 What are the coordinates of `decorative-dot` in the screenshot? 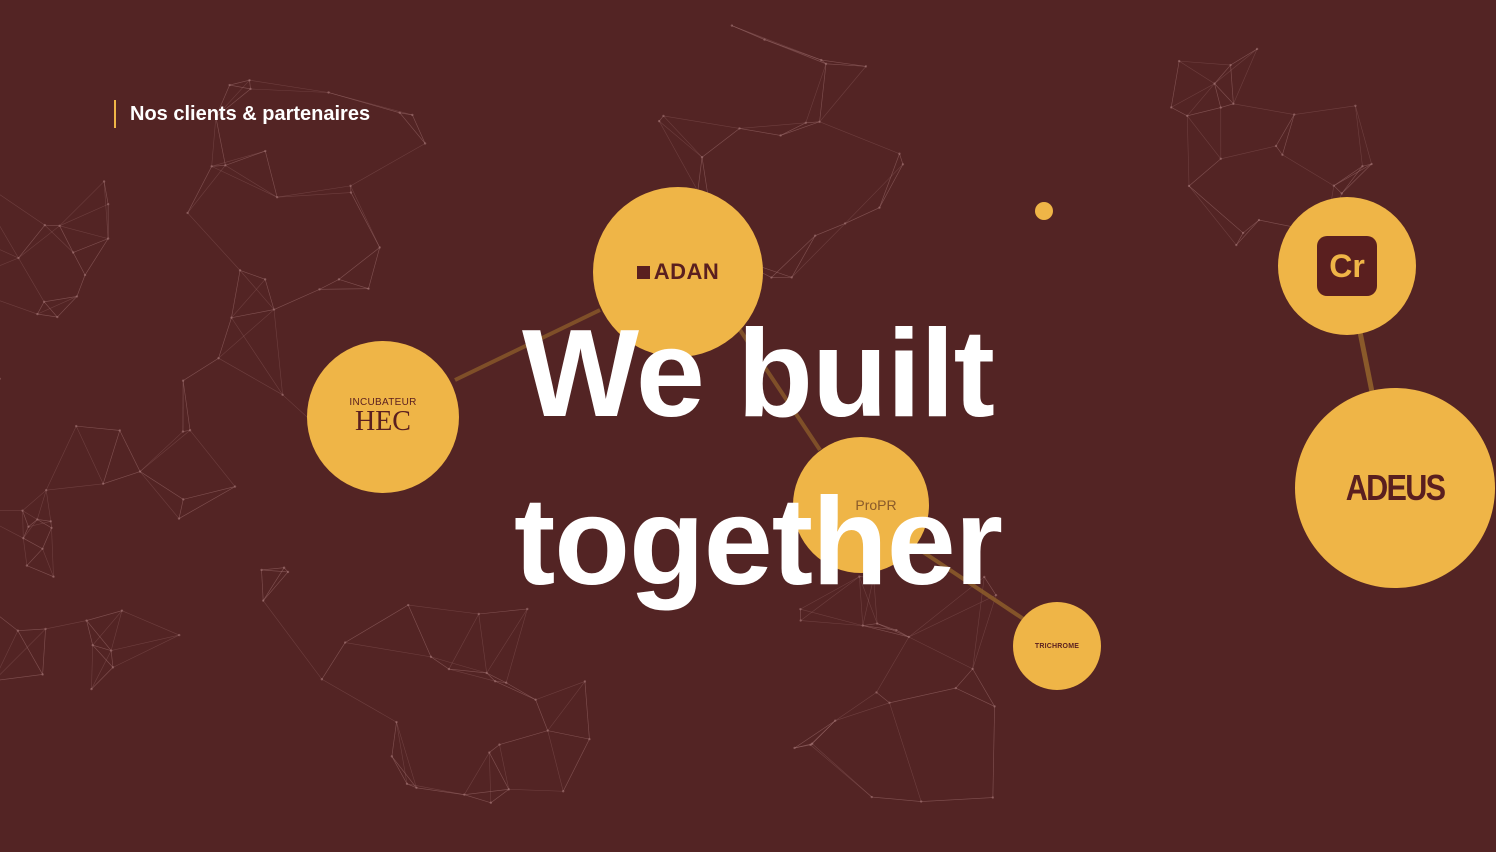 It's located at (1044, 211).